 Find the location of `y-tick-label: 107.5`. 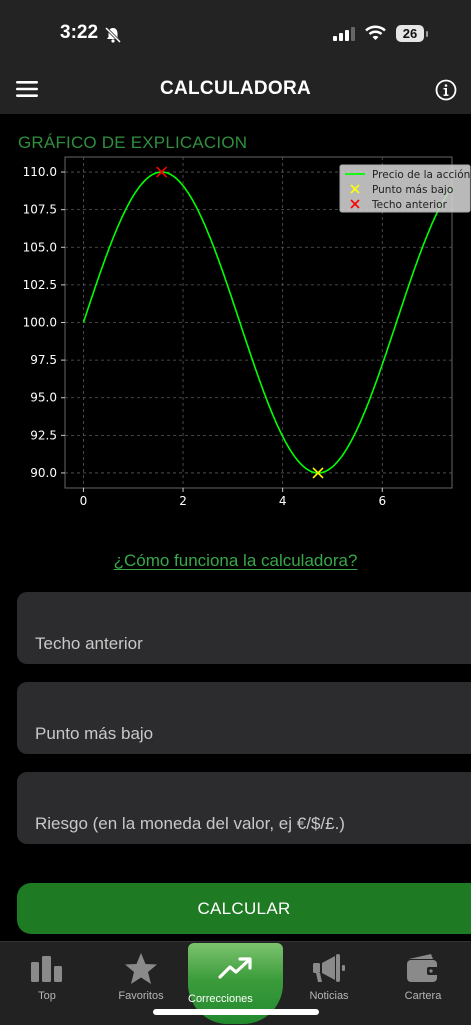

y-tick-label: 107.5 is located at coordinates (40, 210).